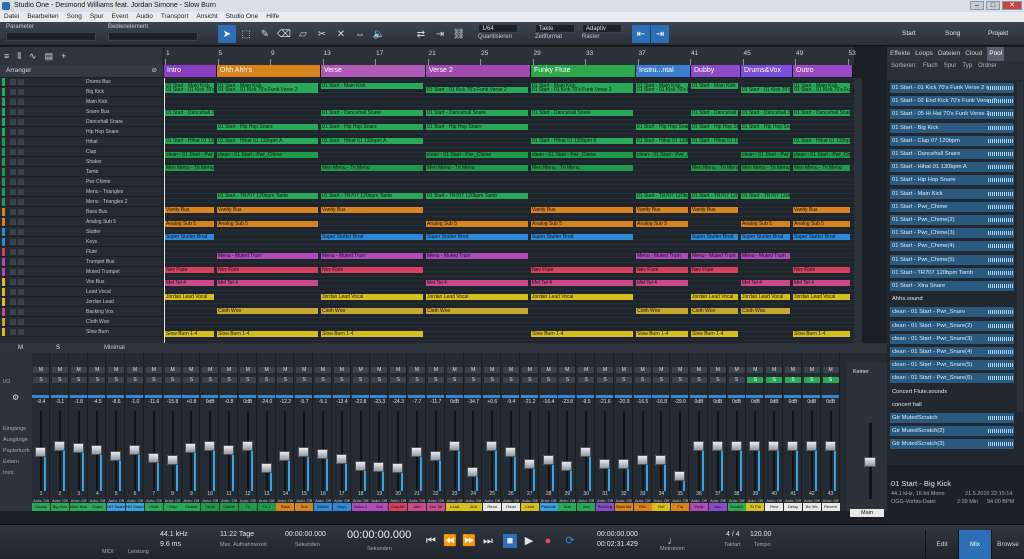 This screenshot has width=1024, height=559. I want to click on clip: 01 Start - 01 Kick 70's Funk Verse 2, so click(477, 90).